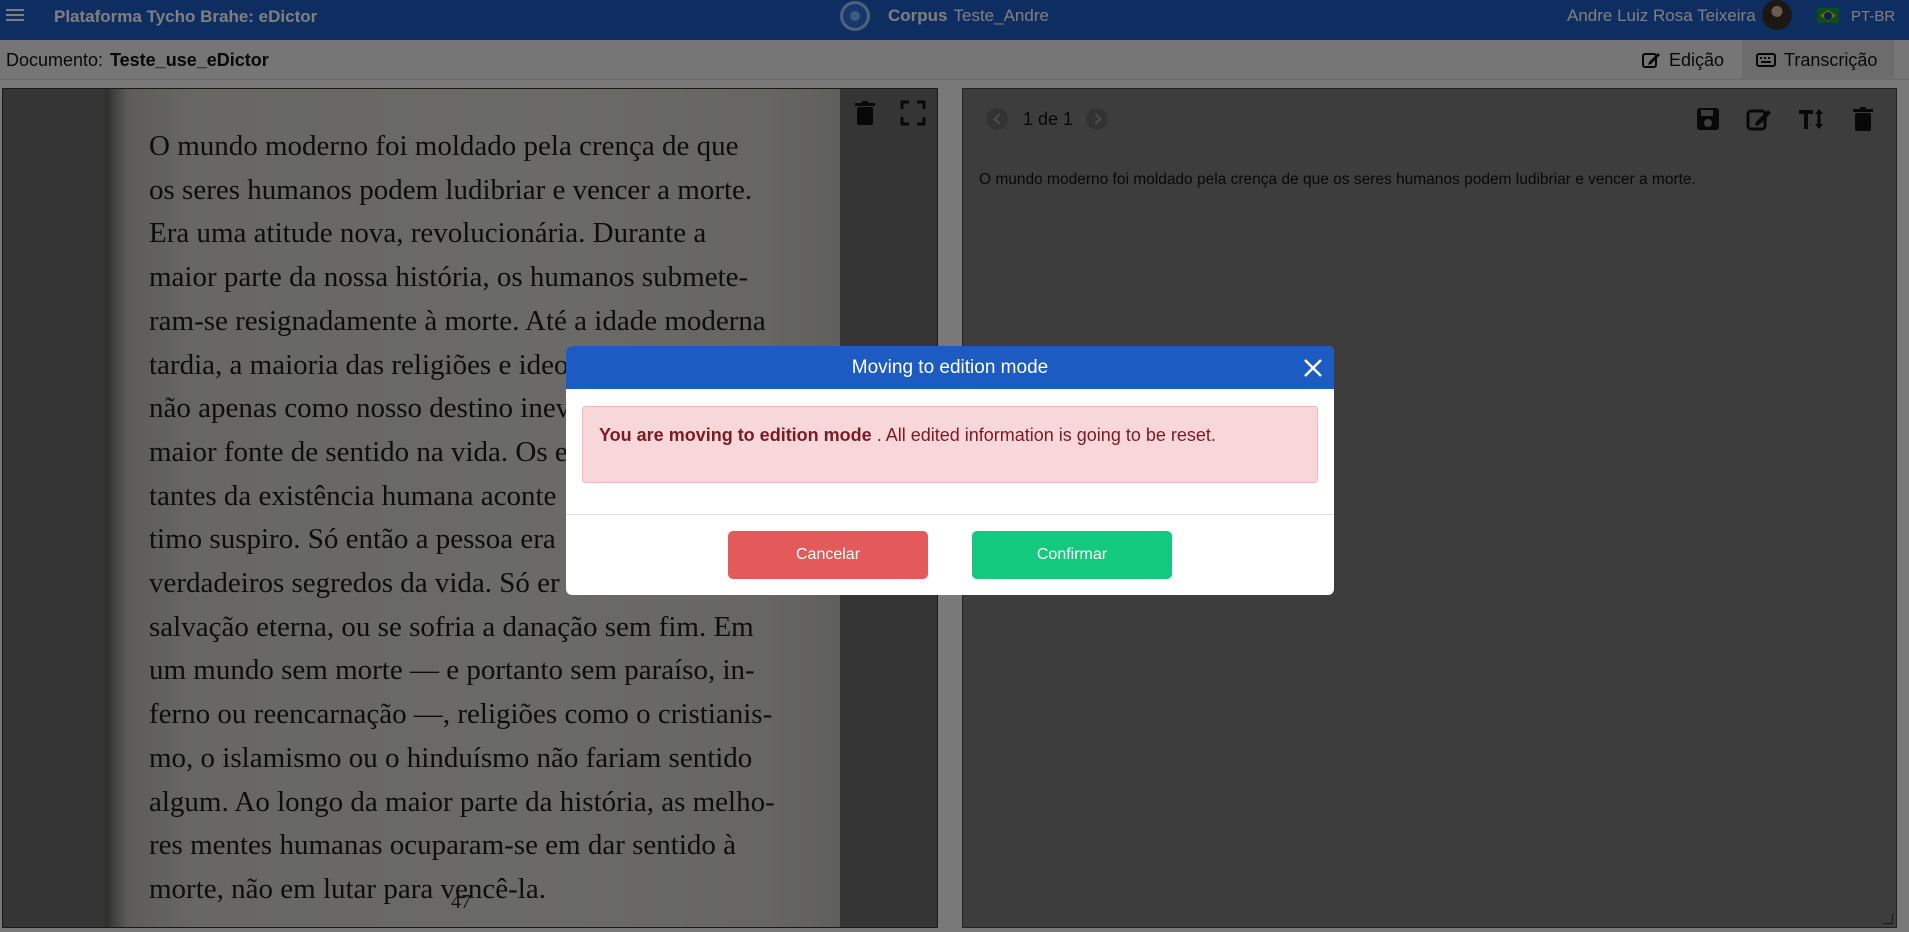  What do you see at coordinates (828, 555) in the screenshot?
I see `cancel-button: Cancelar` at bounding box center [828, 555].